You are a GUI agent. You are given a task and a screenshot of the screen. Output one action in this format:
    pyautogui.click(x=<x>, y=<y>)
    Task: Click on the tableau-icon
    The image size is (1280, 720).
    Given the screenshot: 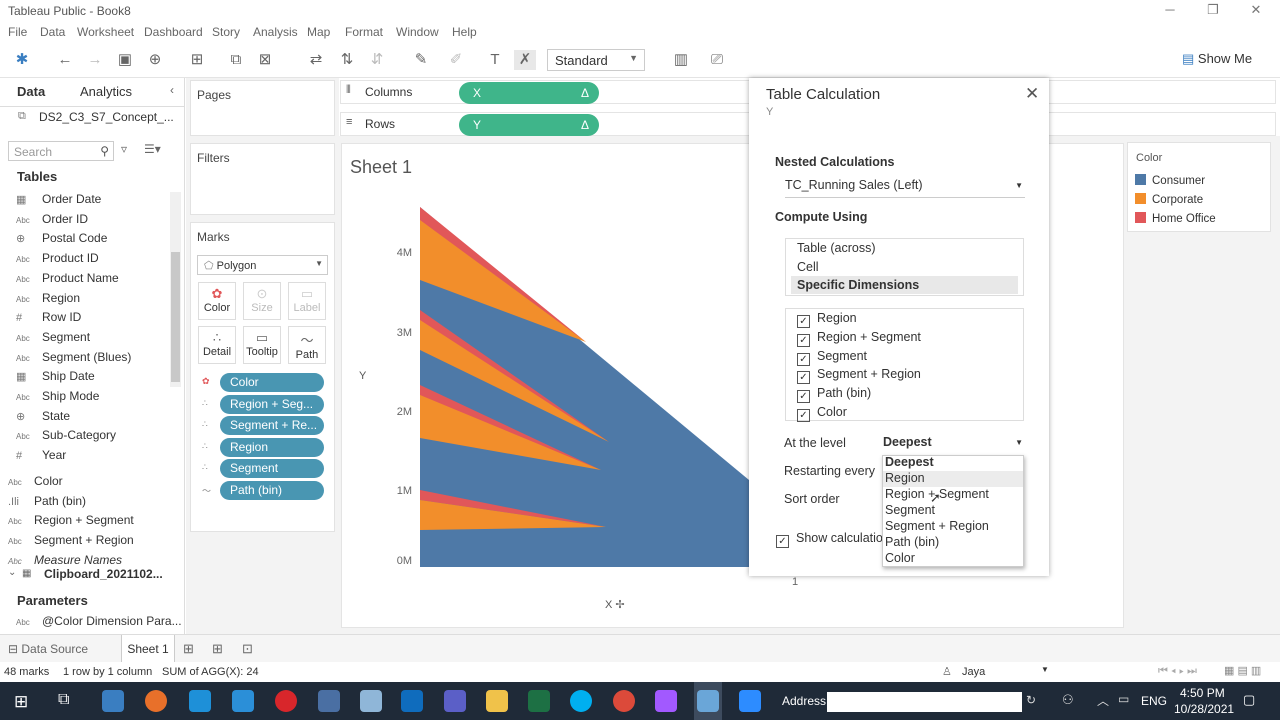 What is the action you would take?
    pyautogui.click(x=708, y=701)
    